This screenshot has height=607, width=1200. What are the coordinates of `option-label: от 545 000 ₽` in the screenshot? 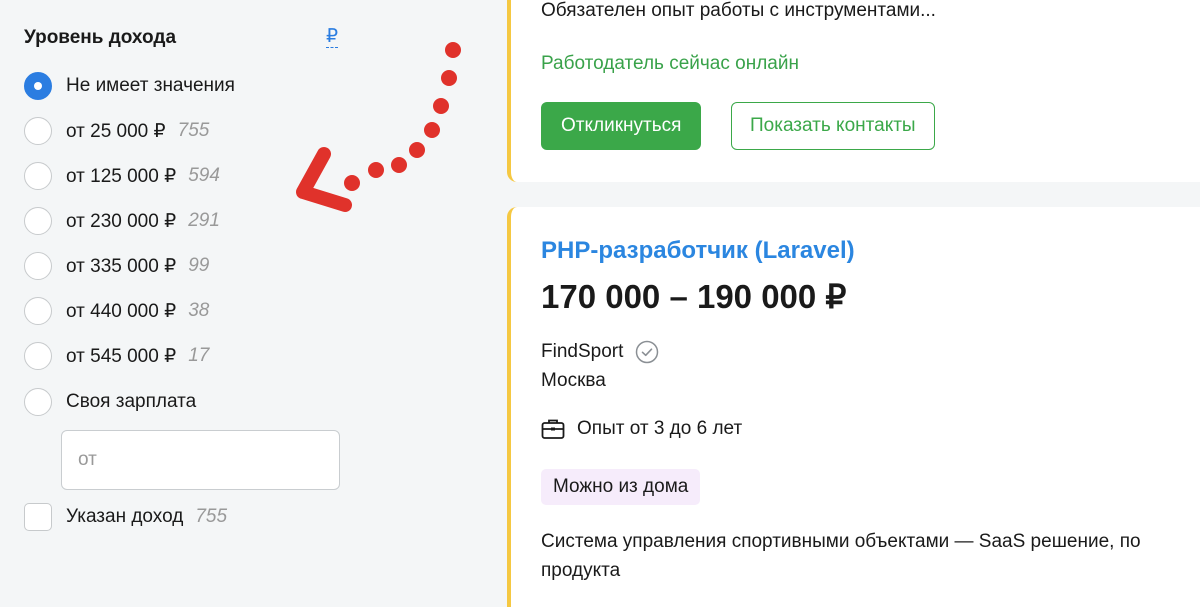 It's located at (121, 356).